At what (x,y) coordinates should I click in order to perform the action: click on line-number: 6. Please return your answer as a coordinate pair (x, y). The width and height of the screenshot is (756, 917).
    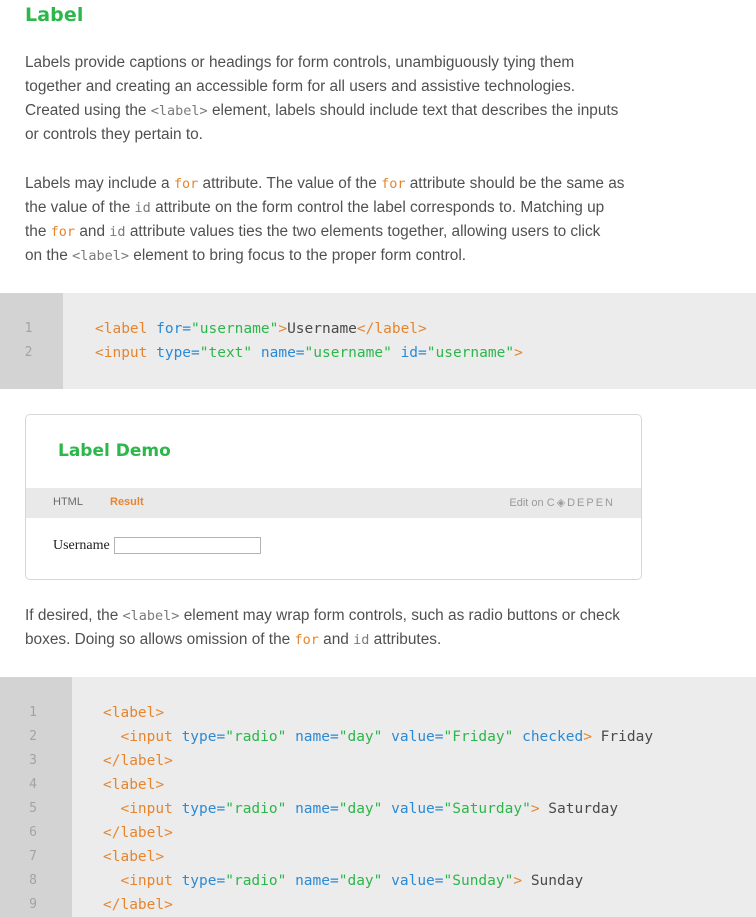
    Looking at the image, I should click on (33, 832).